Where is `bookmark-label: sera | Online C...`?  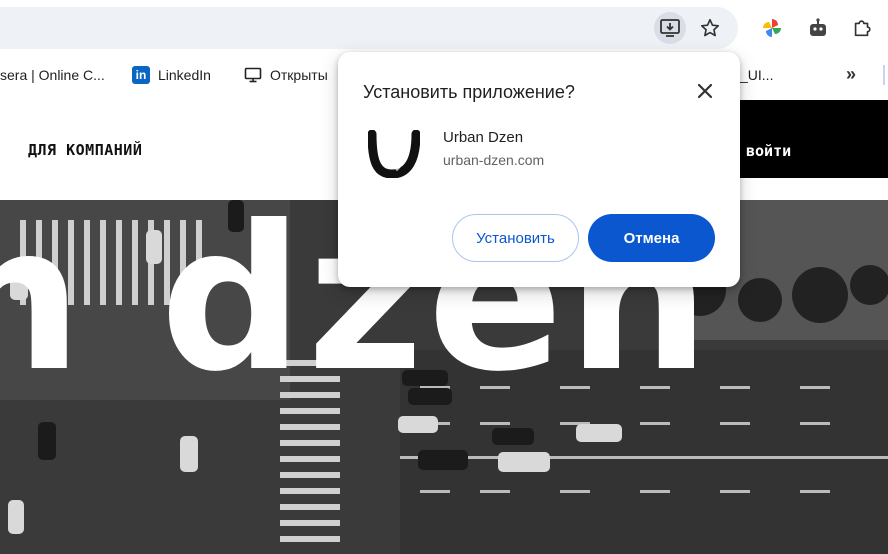 bookmark-label: sera | Online C... is located at coordinates (52, 75).